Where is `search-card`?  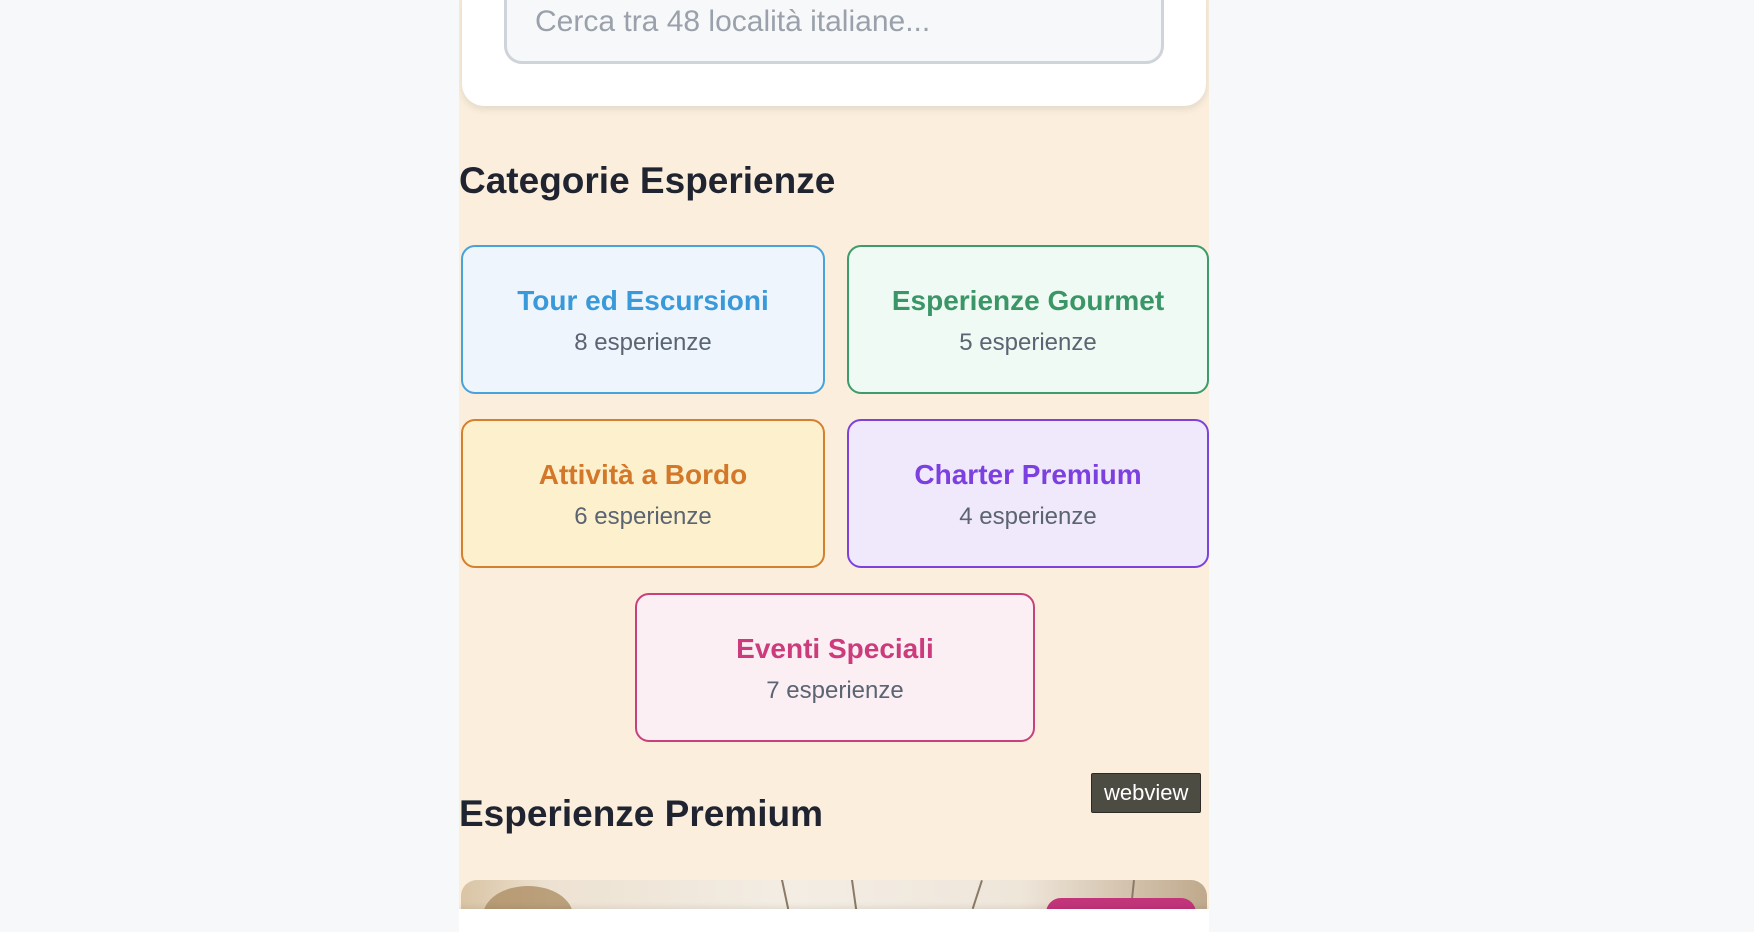 search-card is located at coordinates (834, 53).